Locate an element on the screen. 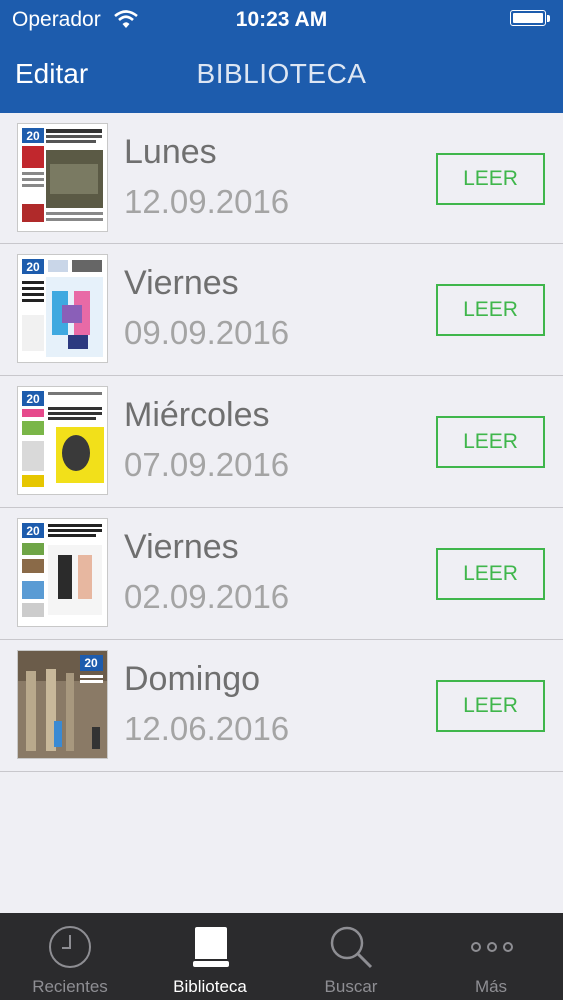 This screenshot has width=563, height=1000. issue-row: 20 Domingo 12.06.2016 LEER is located at coordinates (281, 706).